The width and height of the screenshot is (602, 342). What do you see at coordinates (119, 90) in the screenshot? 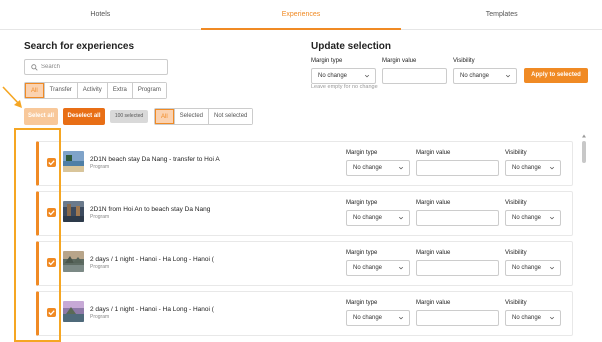
I see `filter-extra: Extra` at bounding box center [119, 90].